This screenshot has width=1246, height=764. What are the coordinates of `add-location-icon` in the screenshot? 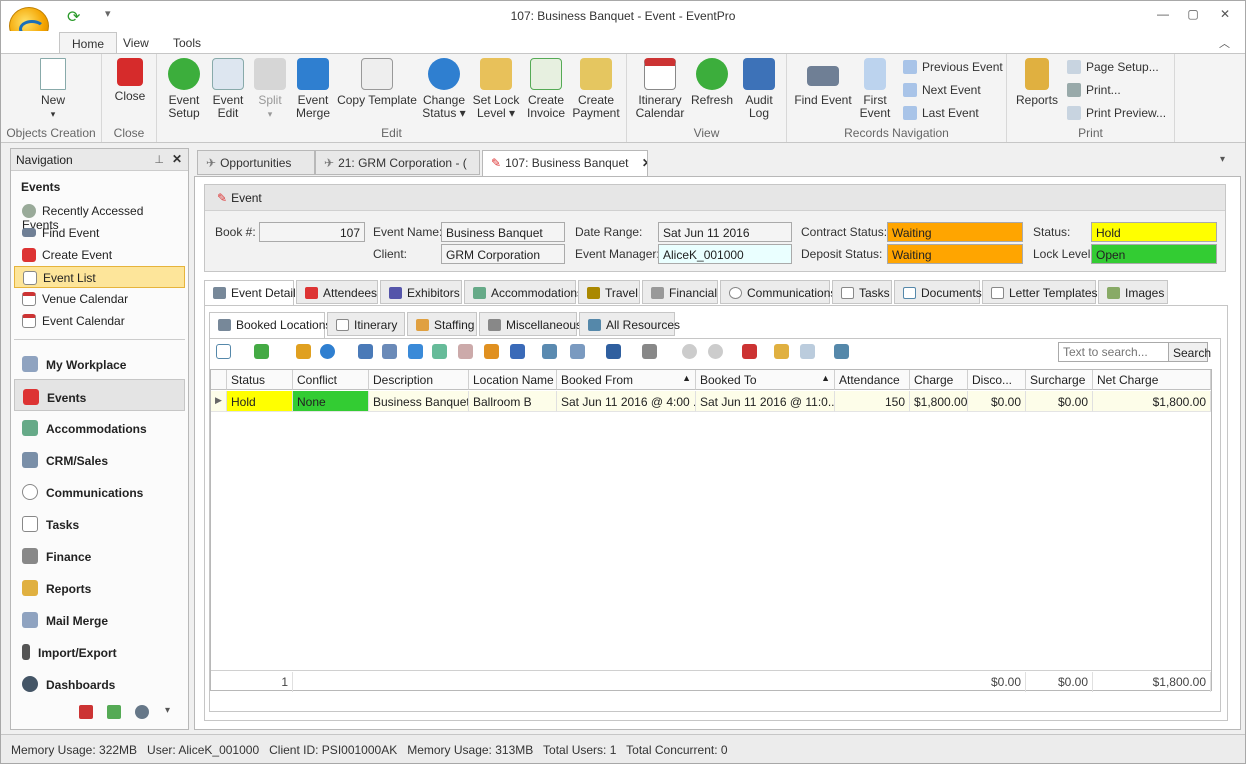 It's located at (365, 351).